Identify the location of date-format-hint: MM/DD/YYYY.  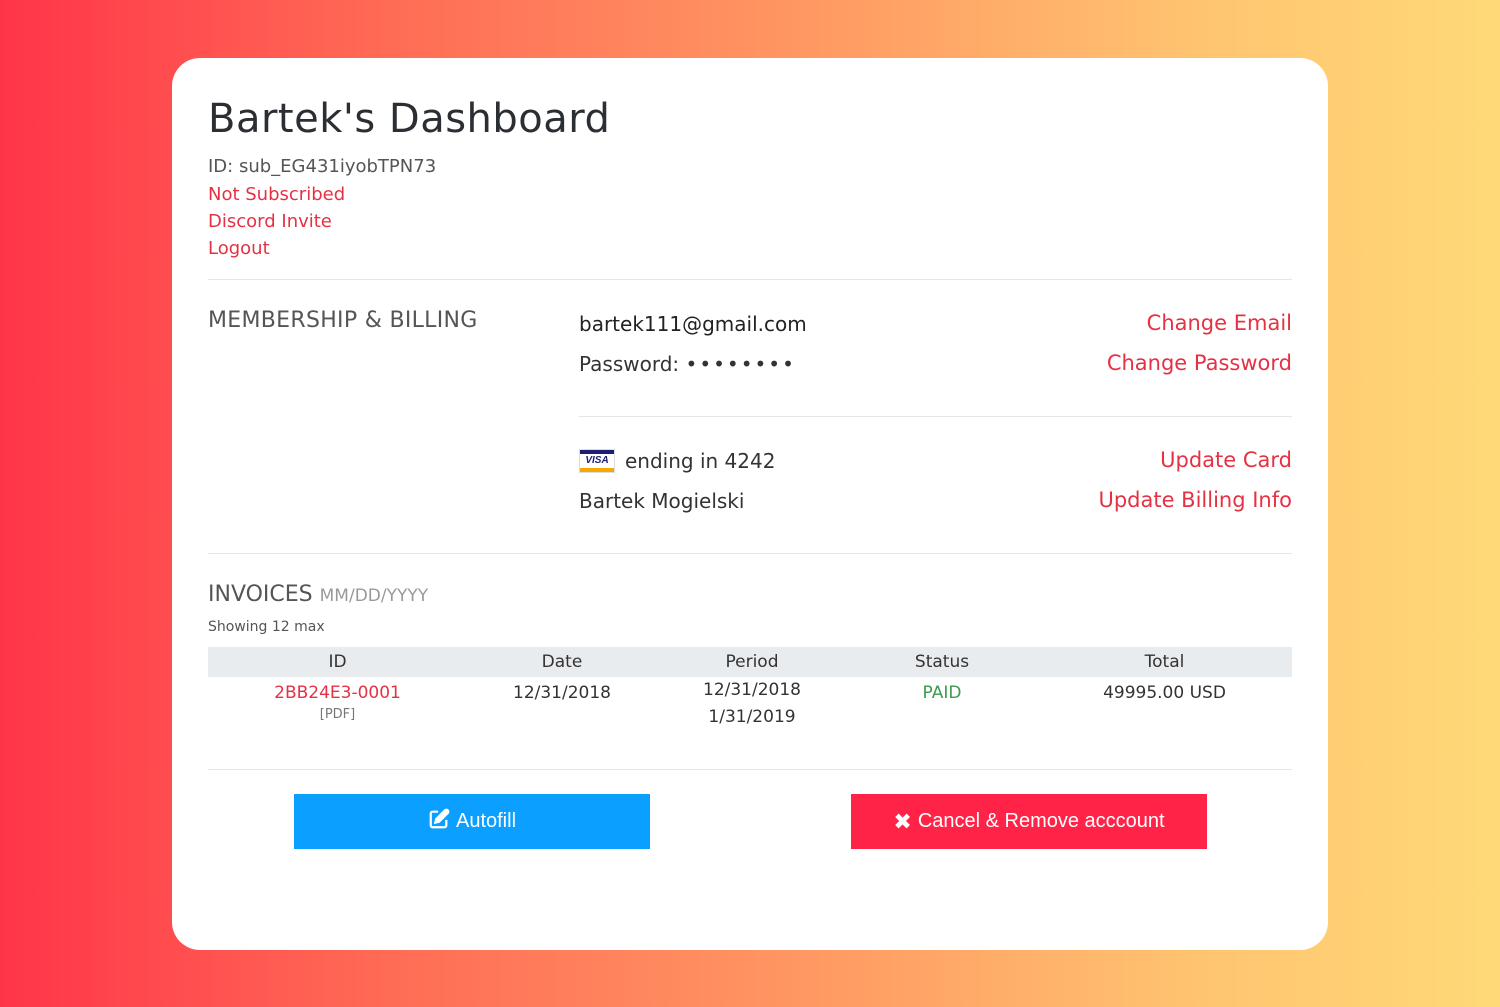
(374, 596).